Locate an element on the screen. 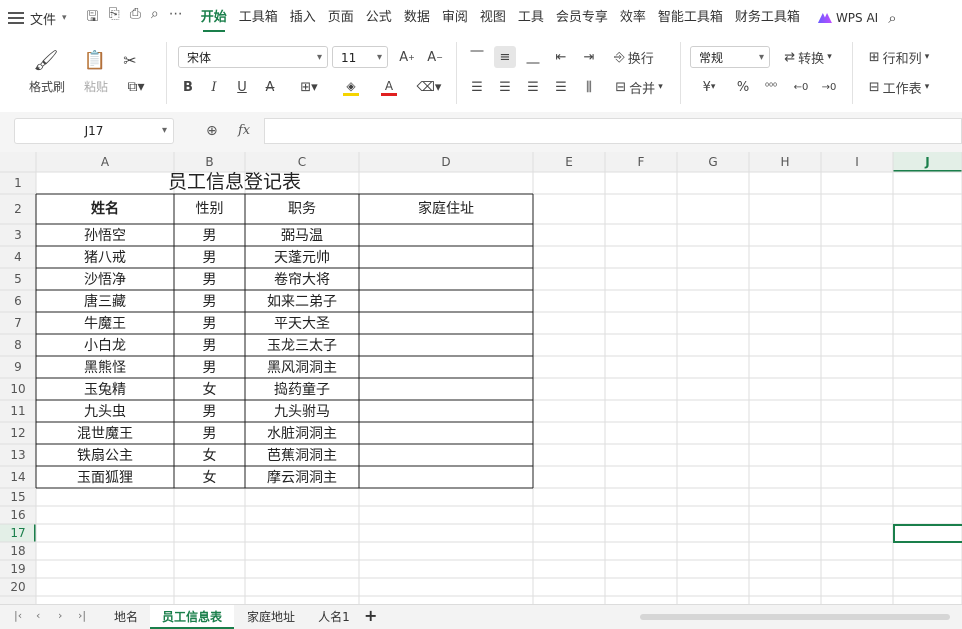 This screenshot has width=962, height=629. tab-9: 会员专享 is located at coordinates (582, 18).